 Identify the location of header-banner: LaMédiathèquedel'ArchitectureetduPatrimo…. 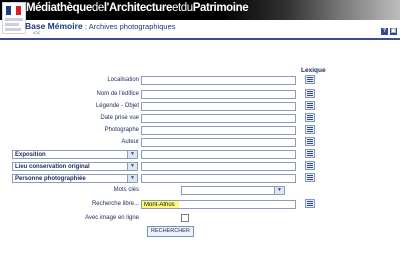
(200, 10).